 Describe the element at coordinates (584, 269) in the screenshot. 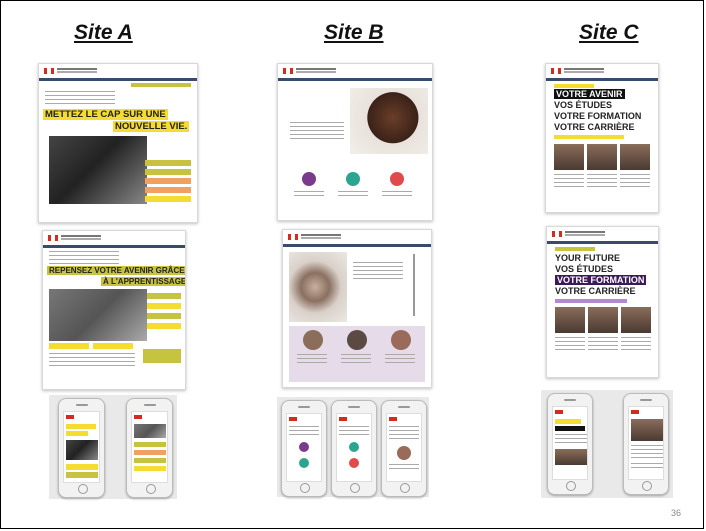

I see `site-c-line-6: VOS ÉTUDES` at that location.